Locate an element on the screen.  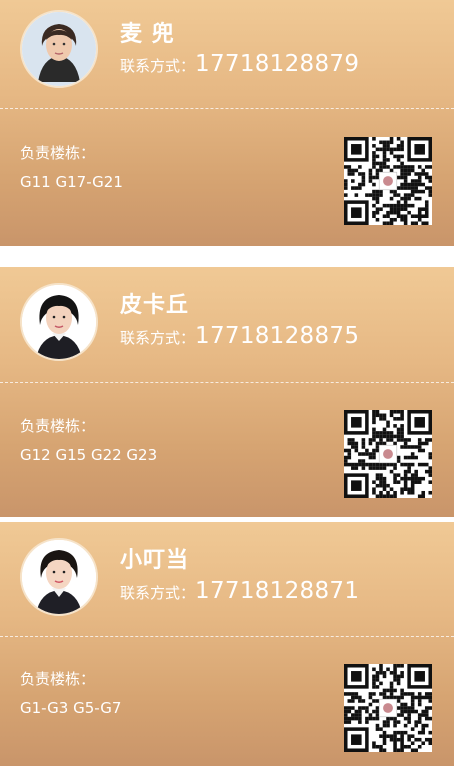
phone-number: 17718128871 is located at coordinates (277, 591).